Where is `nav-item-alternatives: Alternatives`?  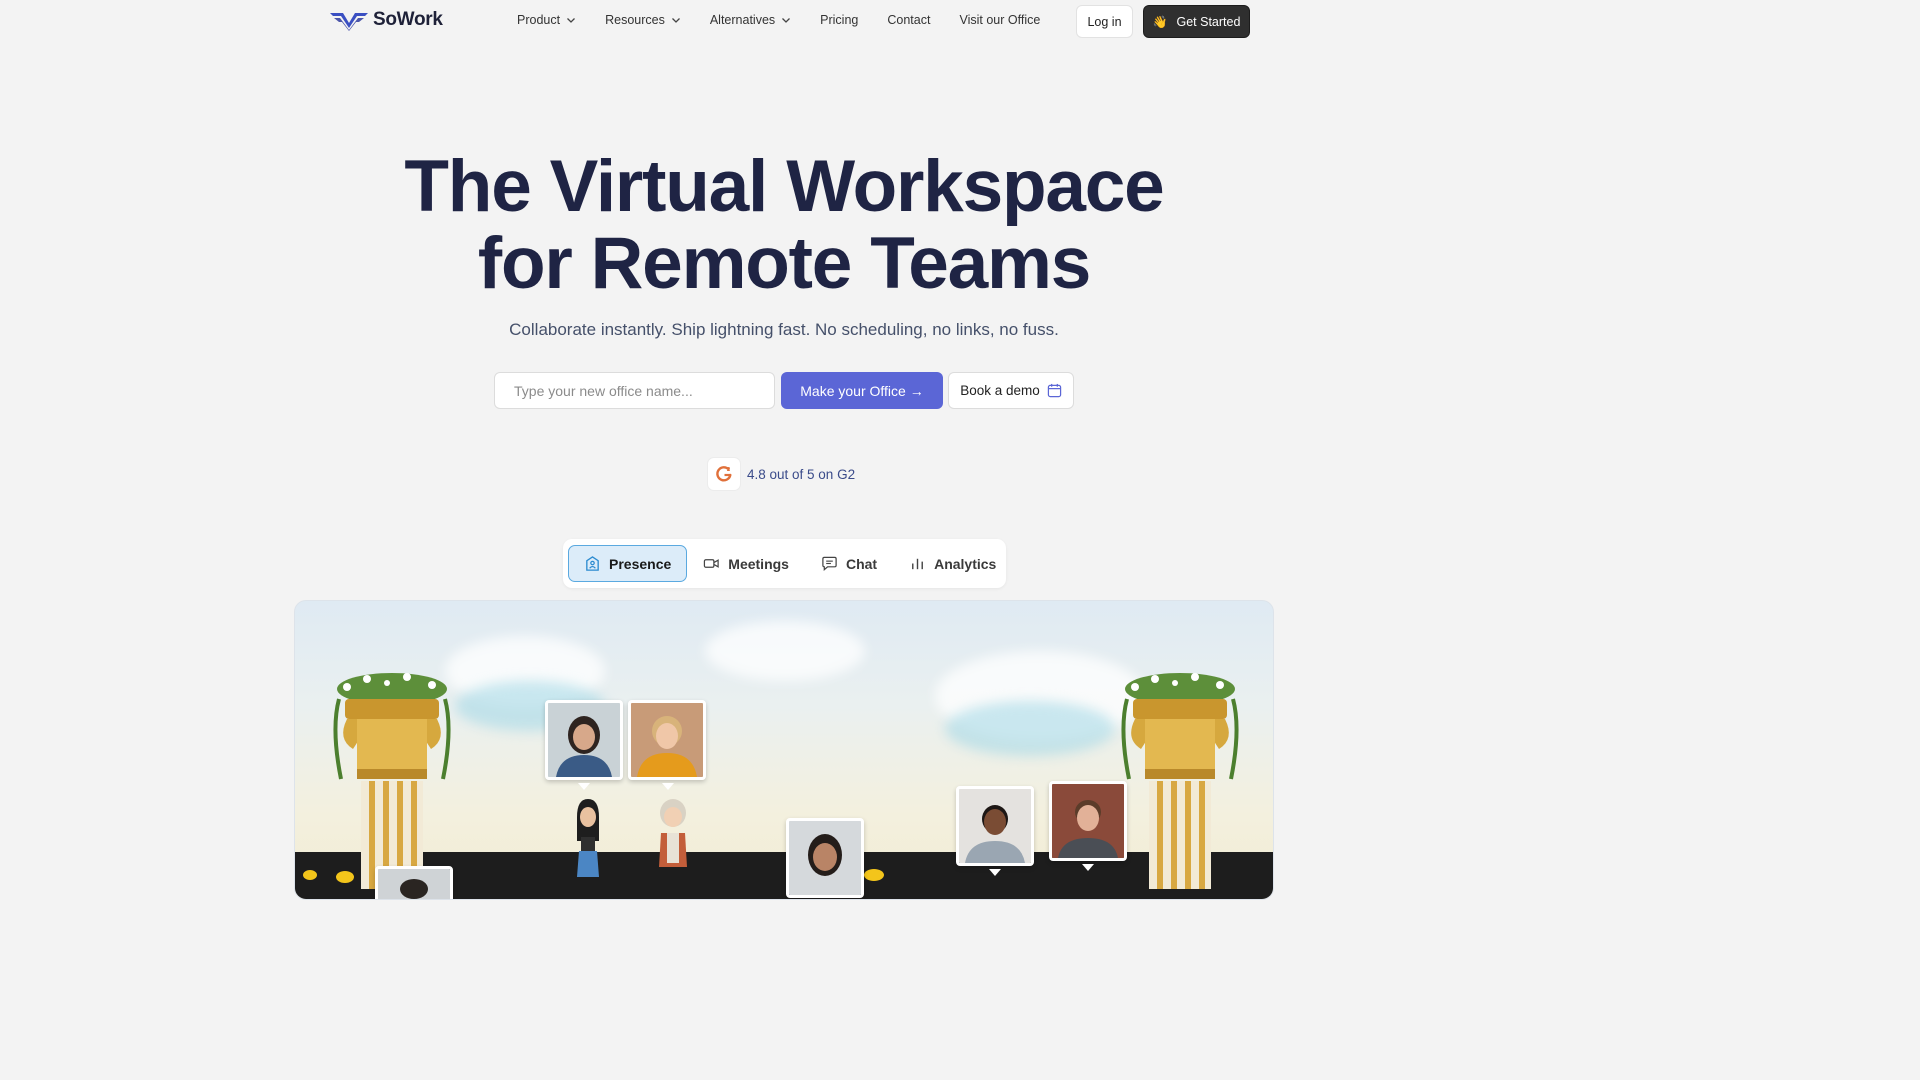 nav-item-alternatives: Alternatives is located at coordinates (750, 20).